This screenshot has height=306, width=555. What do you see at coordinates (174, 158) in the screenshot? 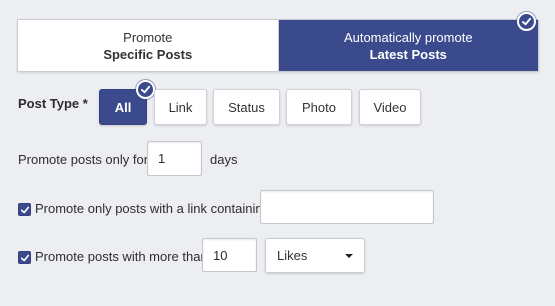
I see `days-input: 1` at bounding box center [174, 158].